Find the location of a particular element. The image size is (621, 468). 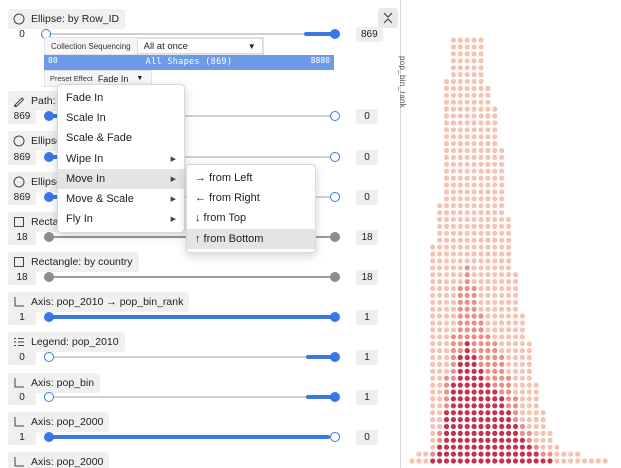

direction-menu-item: ↓ from Top is located at coordinates (251, 218).